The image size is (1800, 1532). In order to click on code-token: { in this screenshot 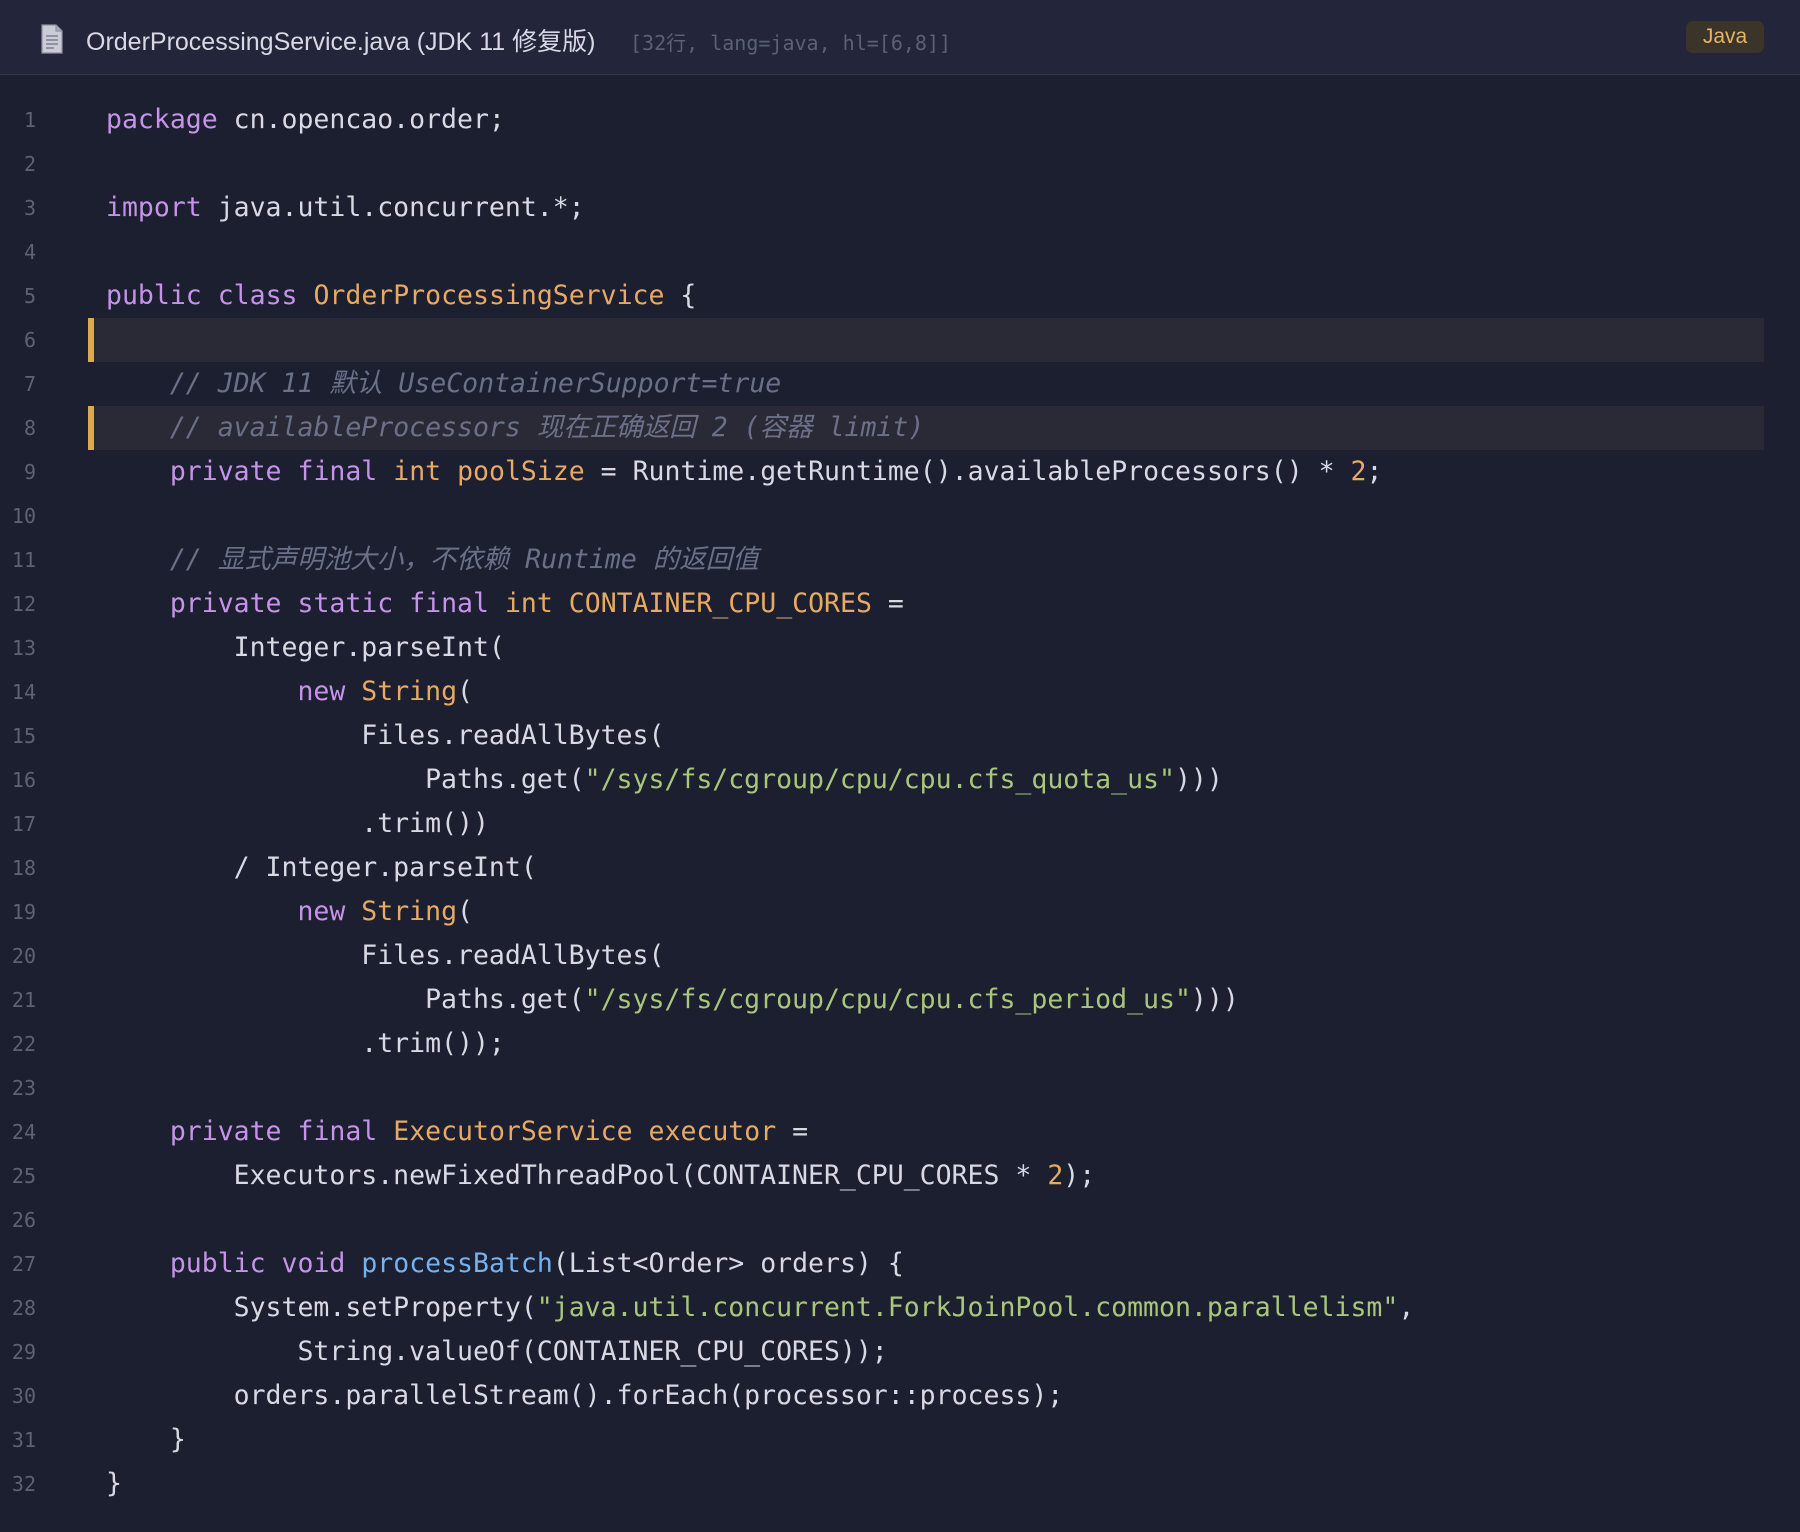, I will do `click(680, 295)`.